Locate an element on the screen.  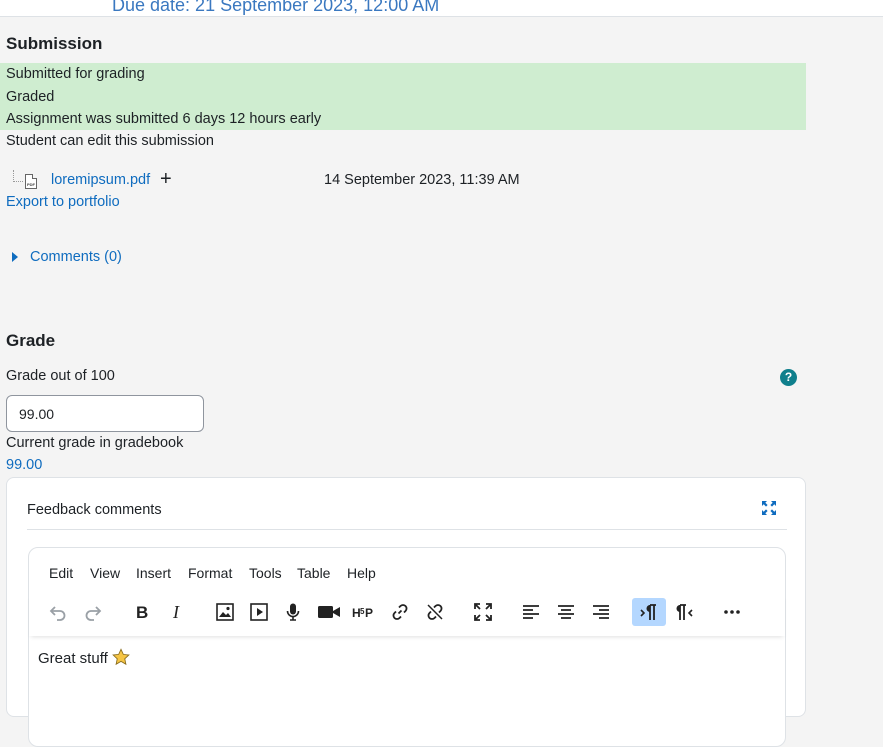
align-right-icon is located at coordinates (601, 612).